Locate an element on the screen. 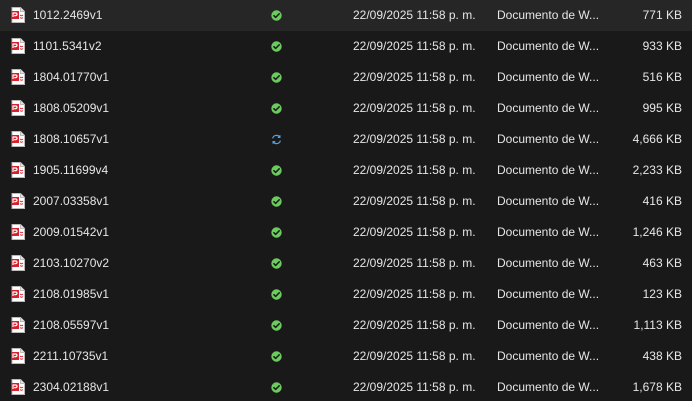 The height and width of the screenshot is (401, 692). file-size: 771 KB is located at coordinates (662, 15).